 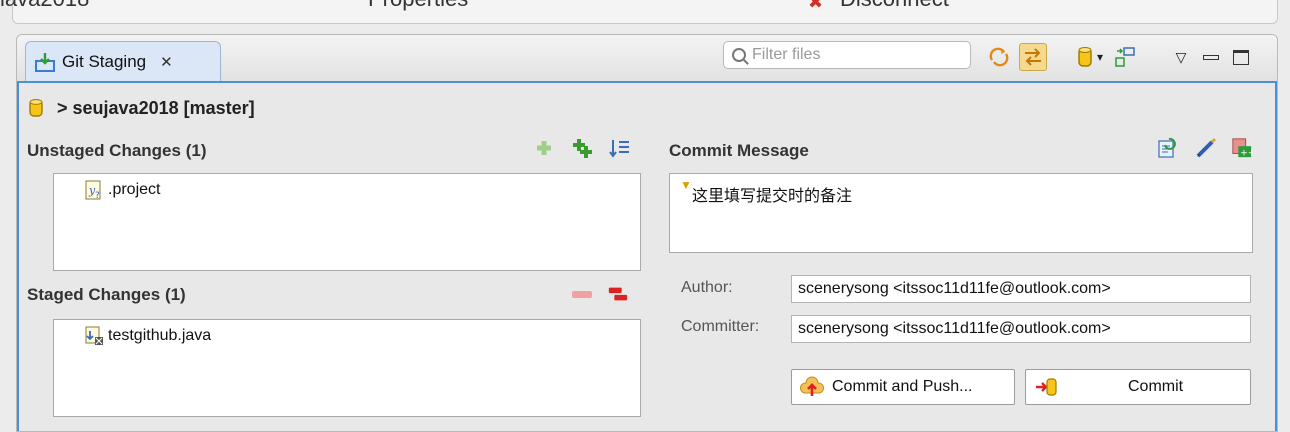 I want to click on commit-message-title: Commit Message, so click(x=739, y=150).